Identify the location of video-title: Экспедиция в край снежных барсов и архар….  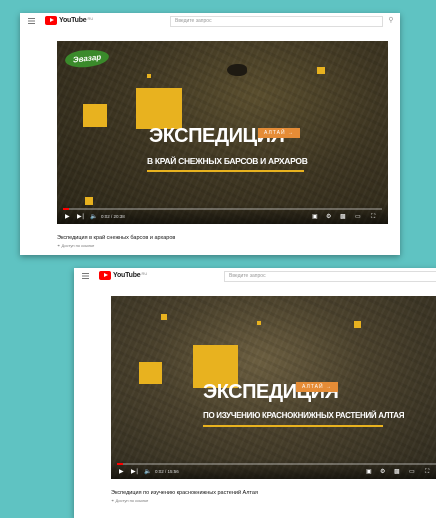
(116, 238).